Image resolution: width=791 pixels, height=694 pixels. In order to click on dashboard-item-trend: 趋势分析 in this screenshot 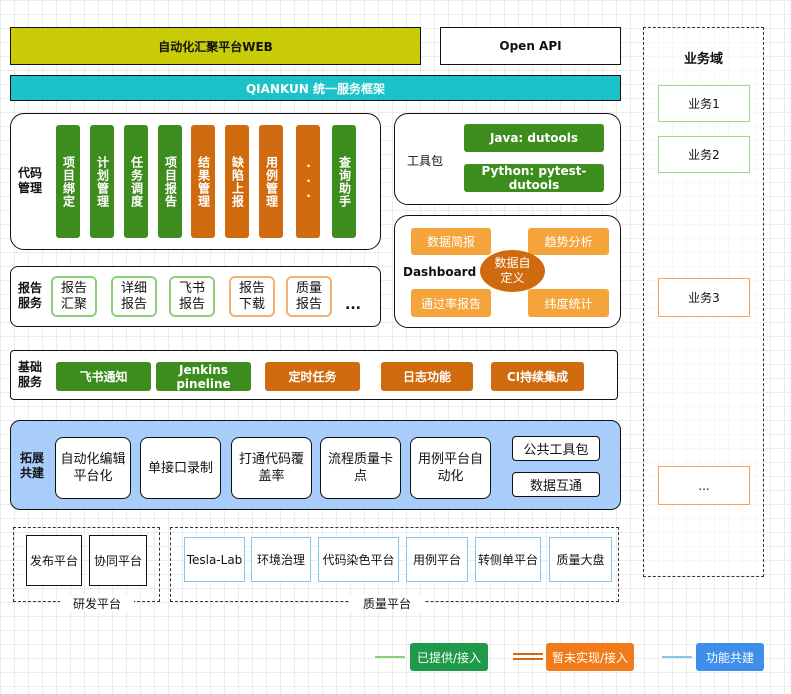, I will do `click(568, 241)`.